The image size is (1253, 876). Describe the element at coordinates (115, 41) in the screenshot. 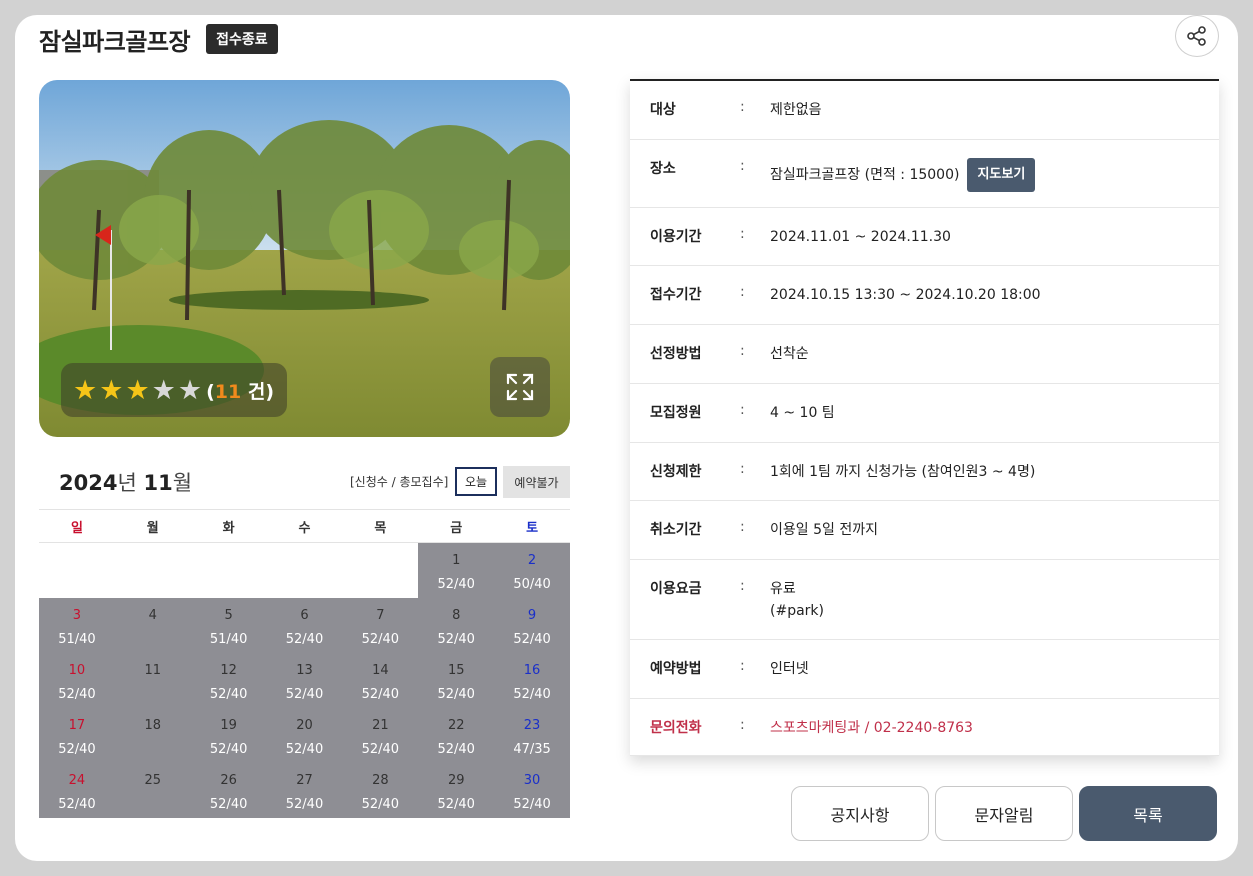

I see `page-title: 잠실파크골프장` at that location.